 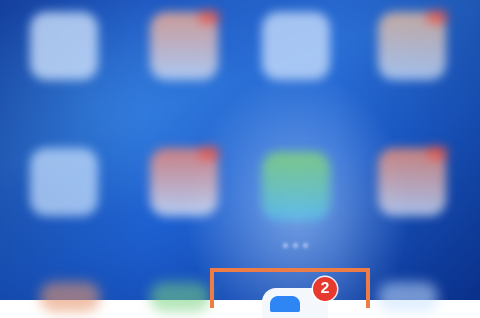 I want to click on chat-bubble-icon, so click(x=285, y=304).